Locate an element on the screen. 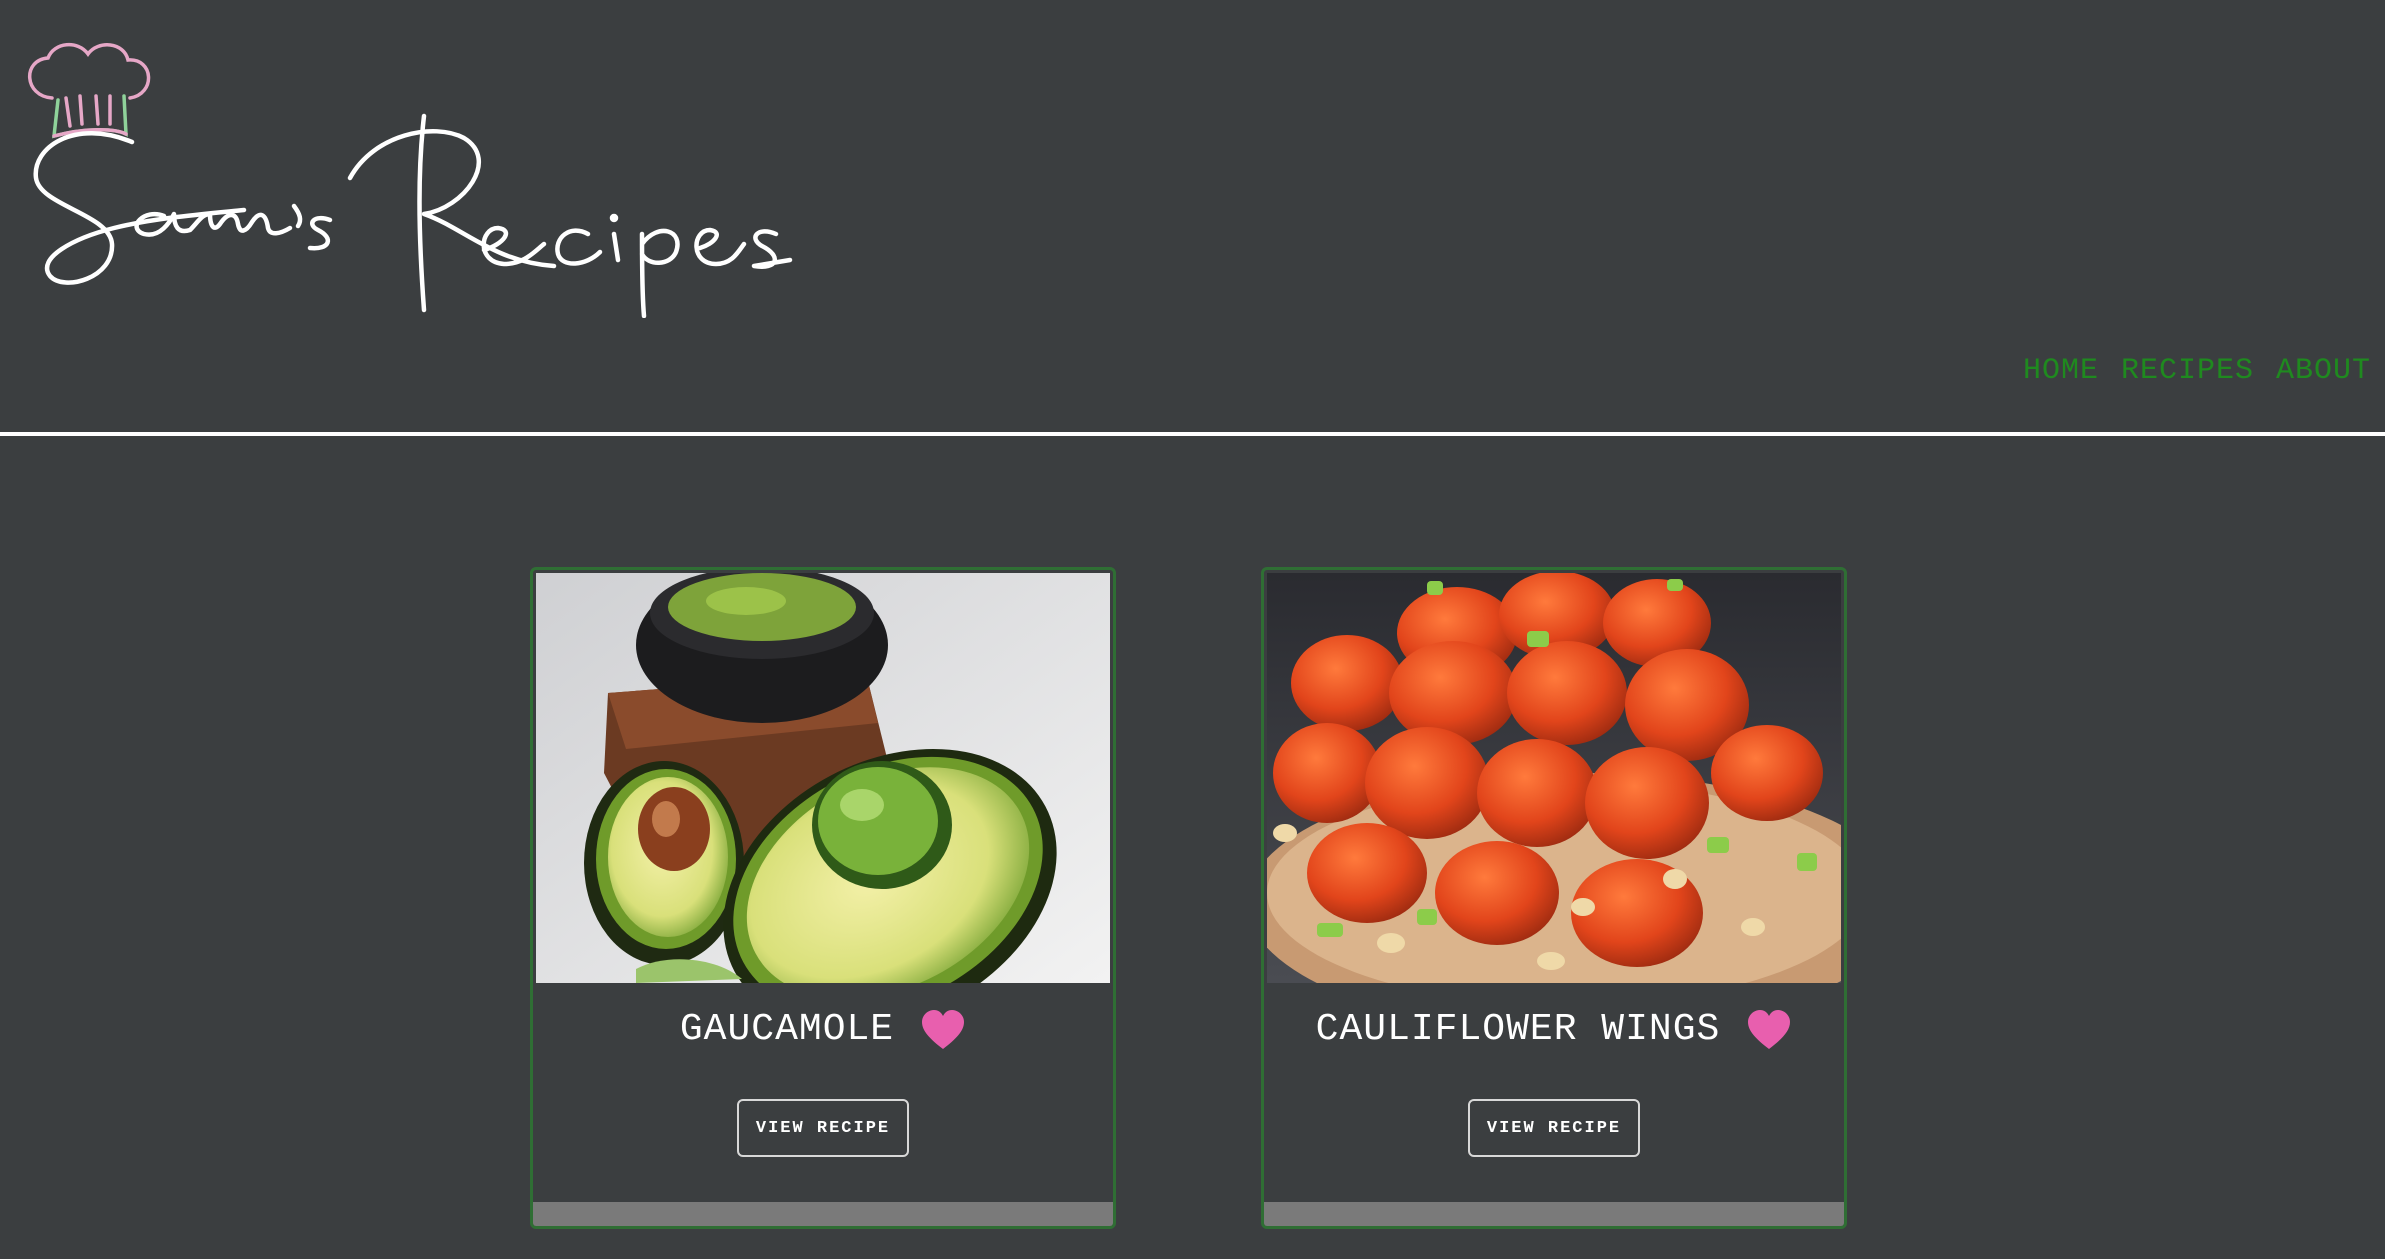 The width and height of the screenshot is (2385, 1259). main-nav: HOME RECIPES ABOUT is located at coordinates (2197, 371).